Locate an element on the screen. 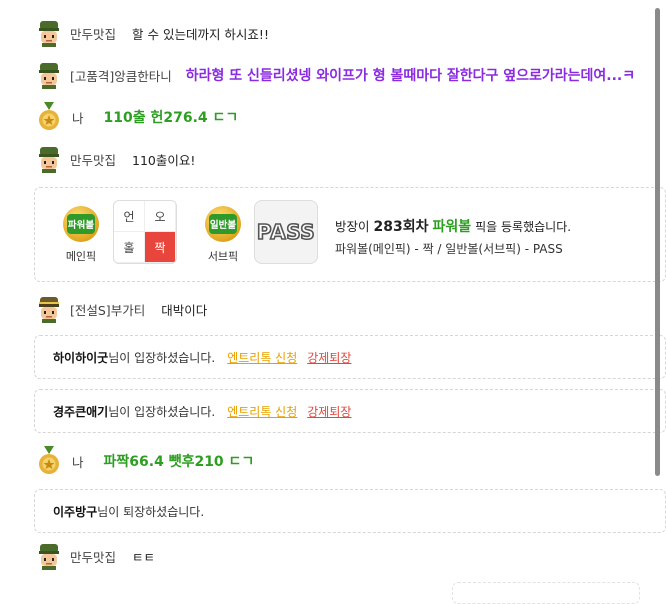 Image resolution: width=666 pixels, height=604 pixels. system-user: 경주큰애기 is located at coordinates (80, 411).